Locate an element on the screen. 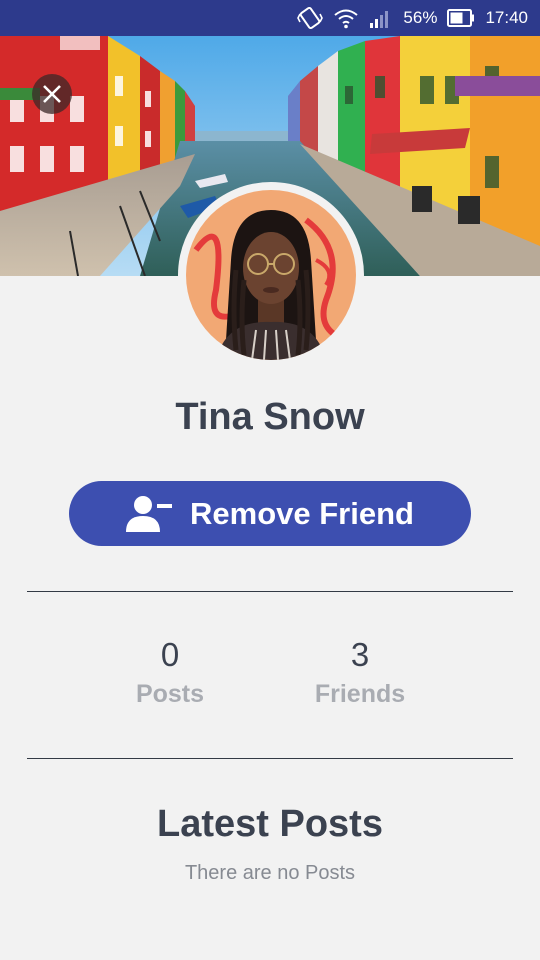 This screenshot has height=960, width=540. stat-posts: 0 Posts is located at coordinates (170, 672).